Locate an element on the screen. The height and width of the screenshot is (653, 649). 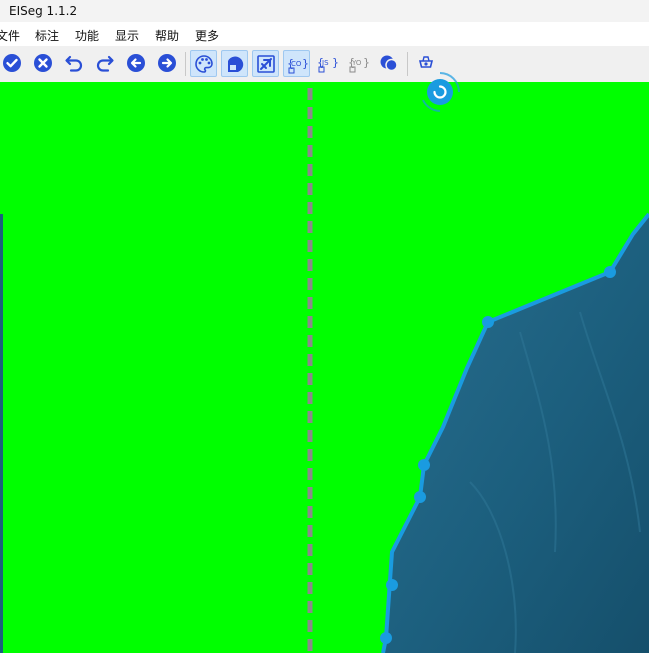
overlap-circles-icon is located at coordinates (389, 63).